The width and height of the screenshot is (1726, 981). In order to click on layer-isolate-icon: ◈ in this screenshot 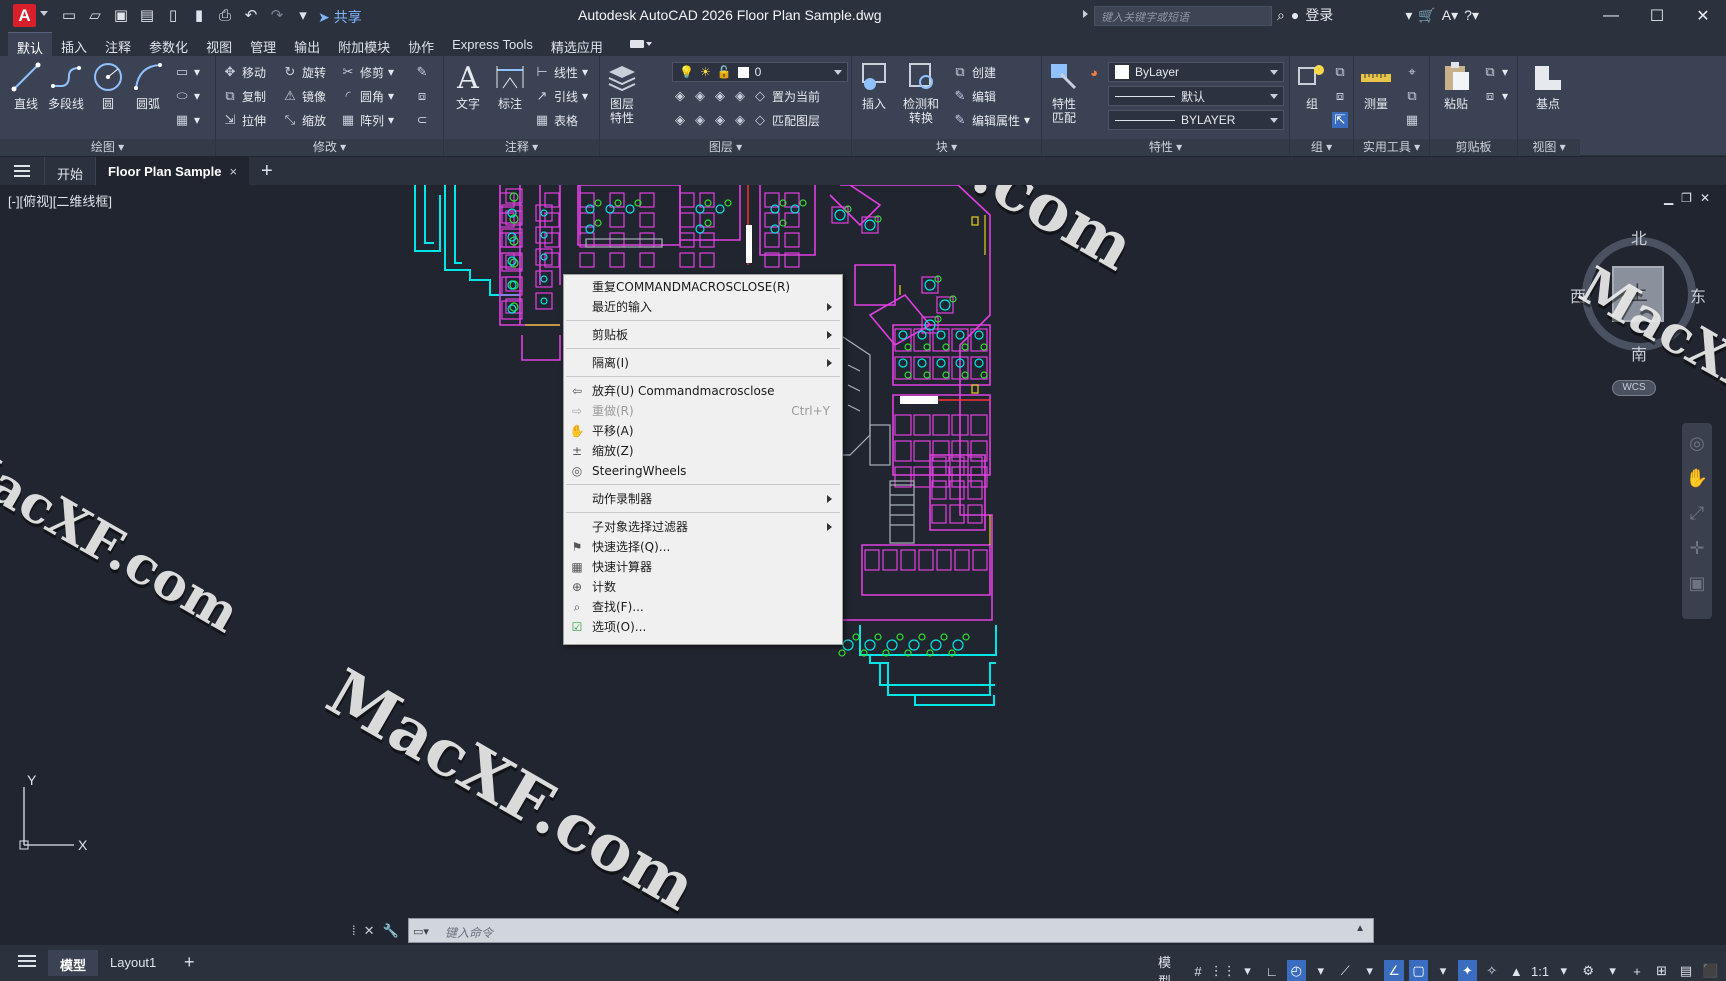, I will do `click(700, 96)`.